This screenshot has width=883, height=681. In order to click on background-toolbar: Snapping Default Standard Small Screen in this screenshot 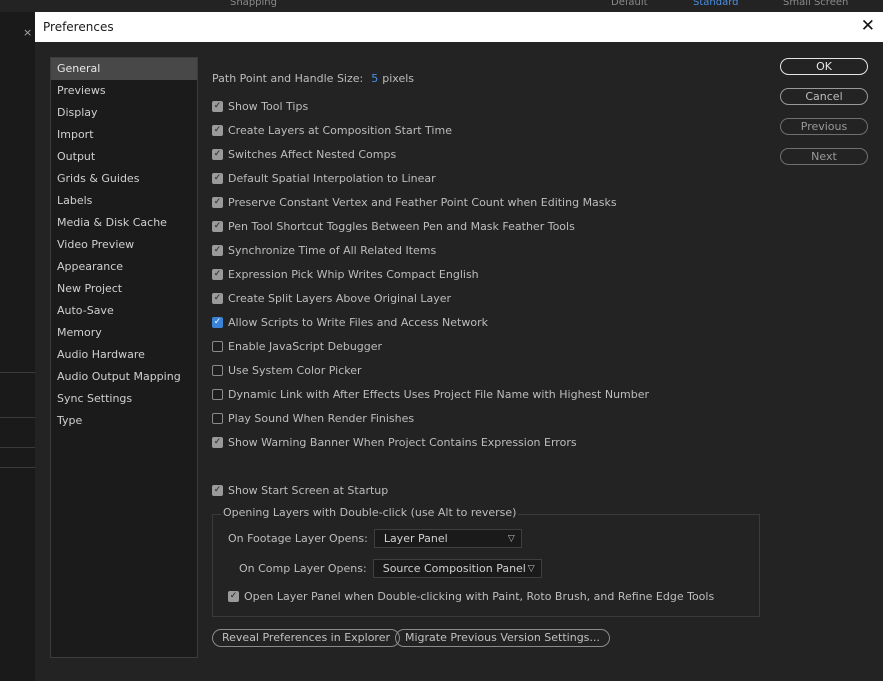, I will do `click(441, 6)`.